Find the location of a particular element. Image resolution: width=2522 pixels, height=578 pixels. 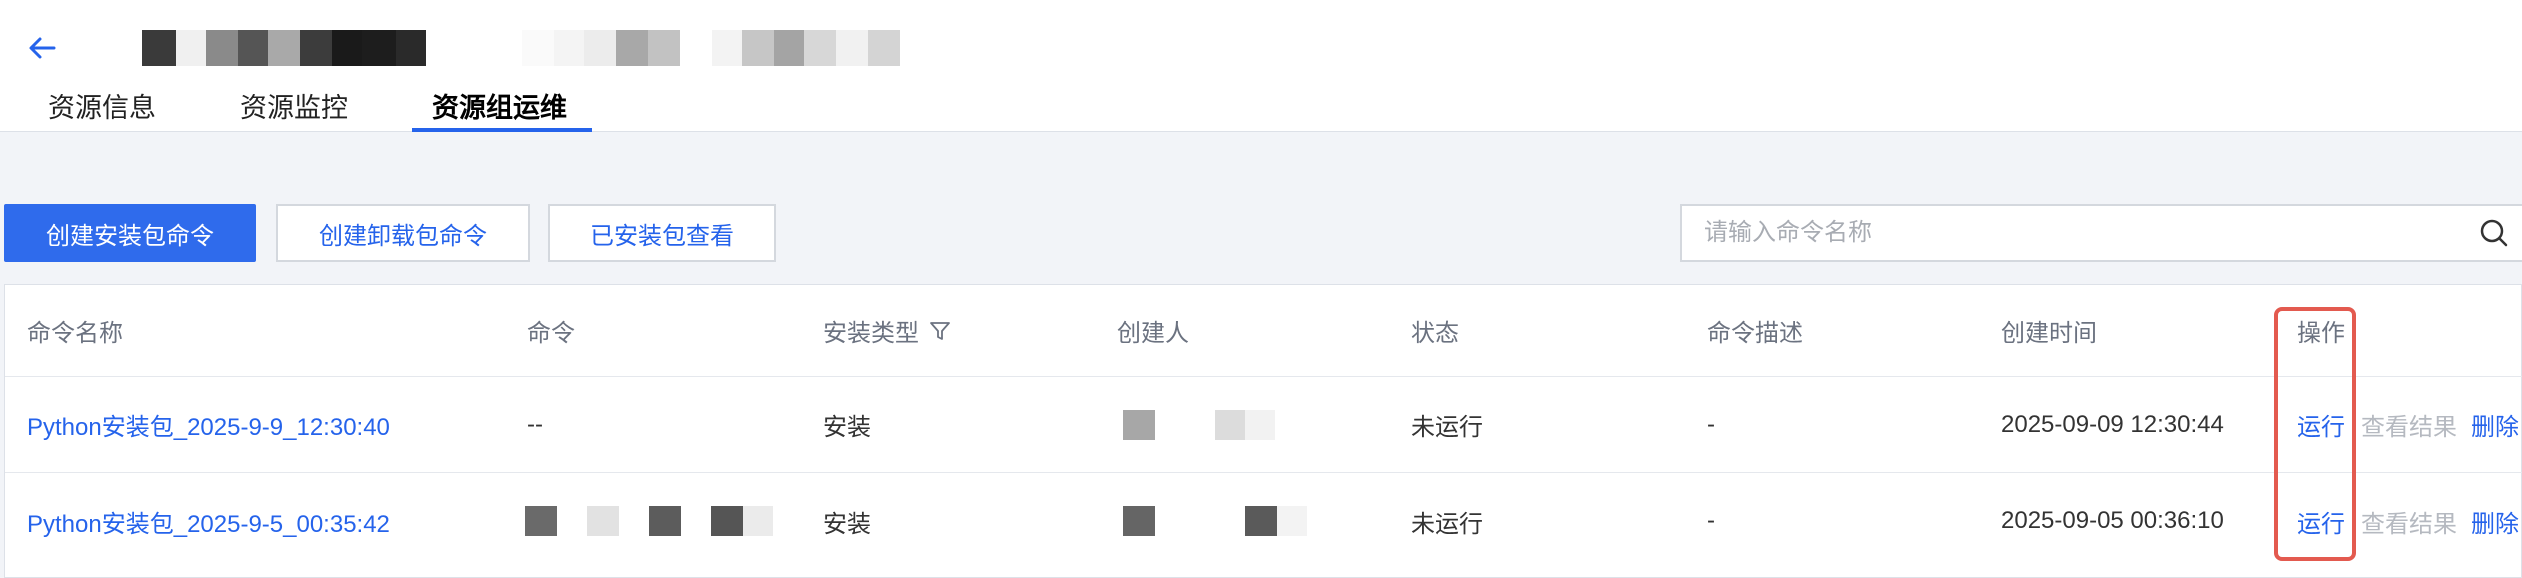

create-install-command-button: 创建安装包命令 is located at coordinates (130, 233).